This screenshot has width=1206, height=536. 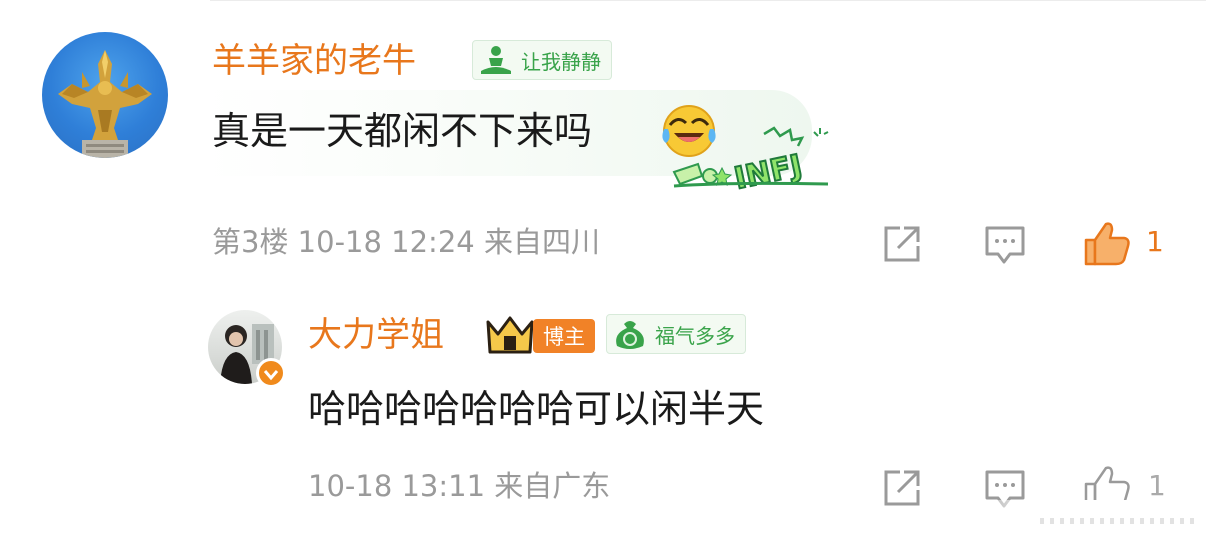 What do you see at coordinates (105, 104) in the screenshot?
I see `golden-garuda-statue-icon` at bounding box center [105, 104].